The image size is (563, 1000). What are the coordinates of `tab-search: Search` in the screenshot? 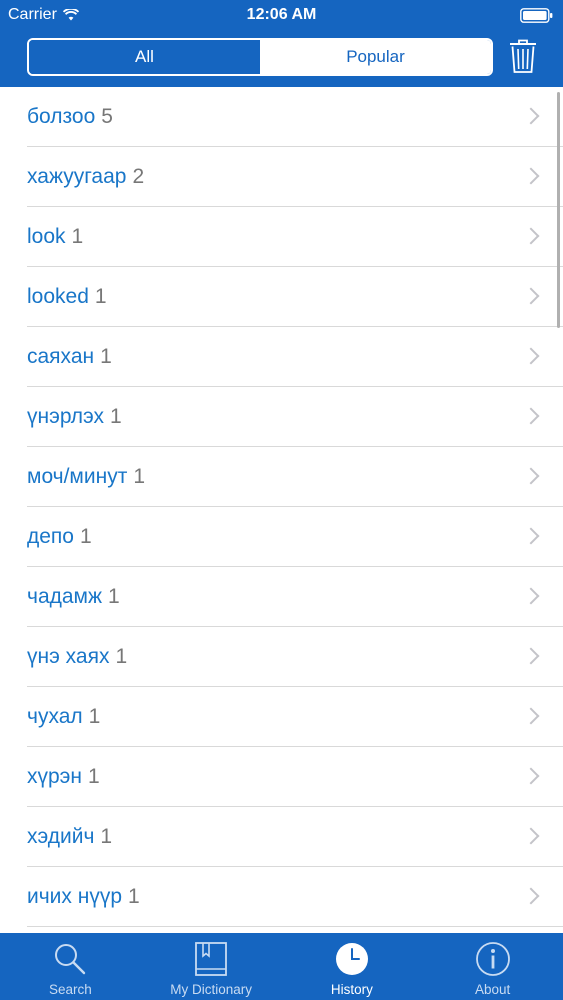 It's located at (70, 966).